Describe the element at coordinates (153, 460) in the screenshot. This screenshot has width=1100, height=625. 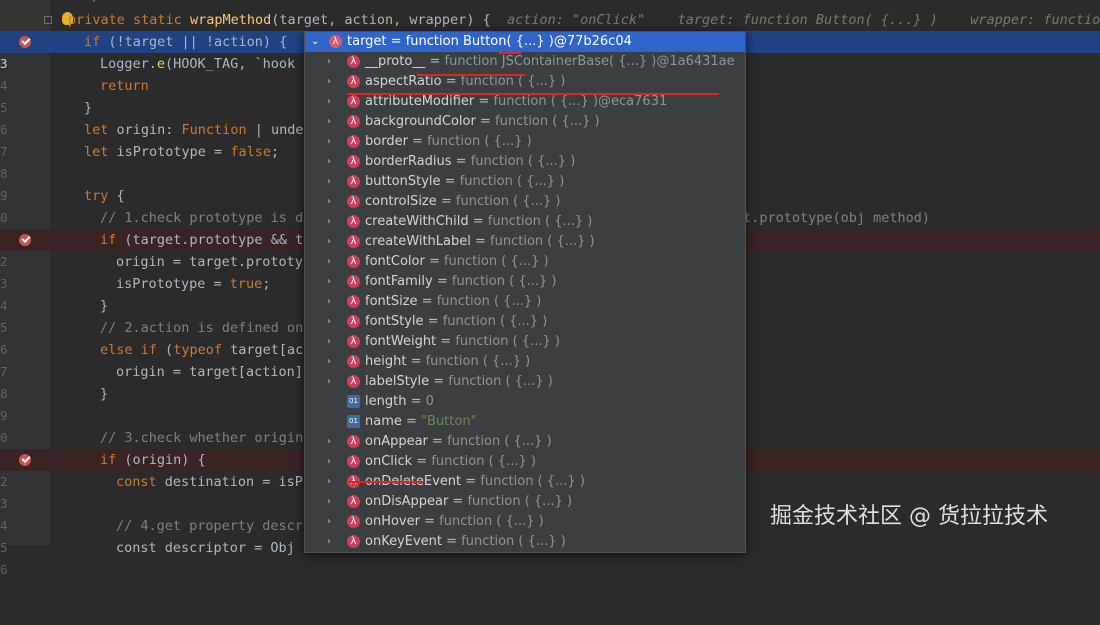
I see `code-text: if (origin) {` at that location.